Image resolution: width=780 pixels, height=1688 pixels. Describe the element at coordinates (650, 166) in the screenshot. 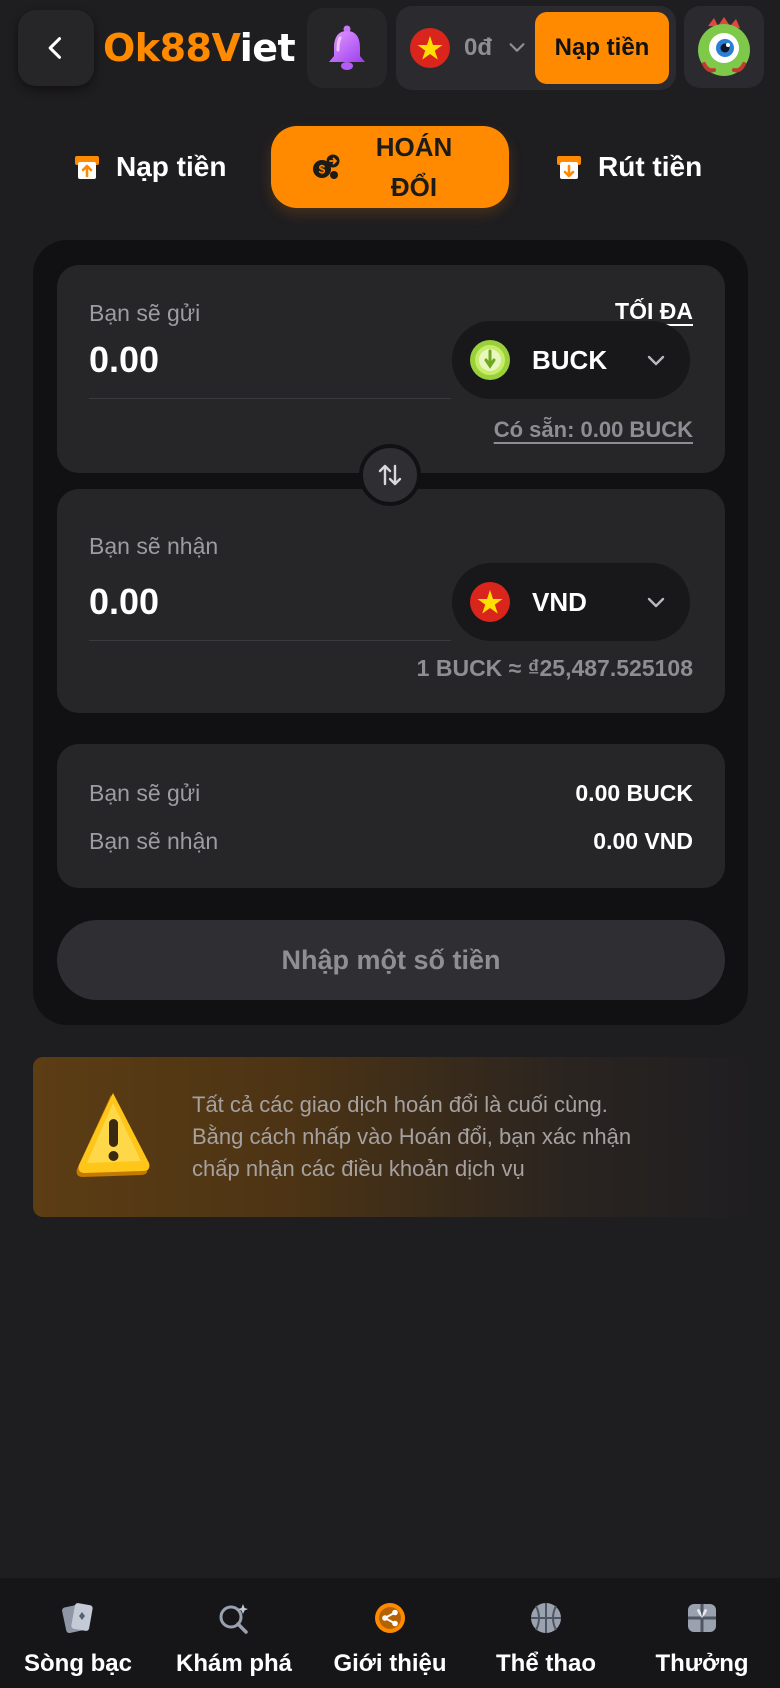

I see `tab-withdraw-label: Rút tiền` at that location.